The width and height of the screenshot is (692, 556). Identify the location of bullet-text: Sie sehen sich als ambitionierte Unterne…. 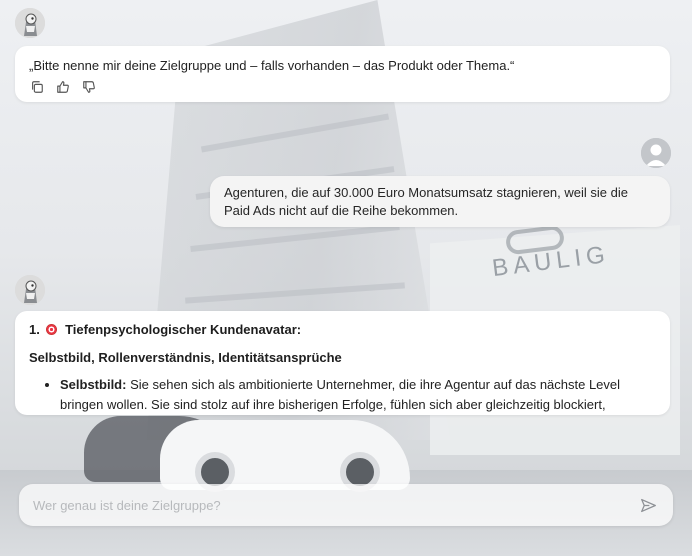
(340, 394).